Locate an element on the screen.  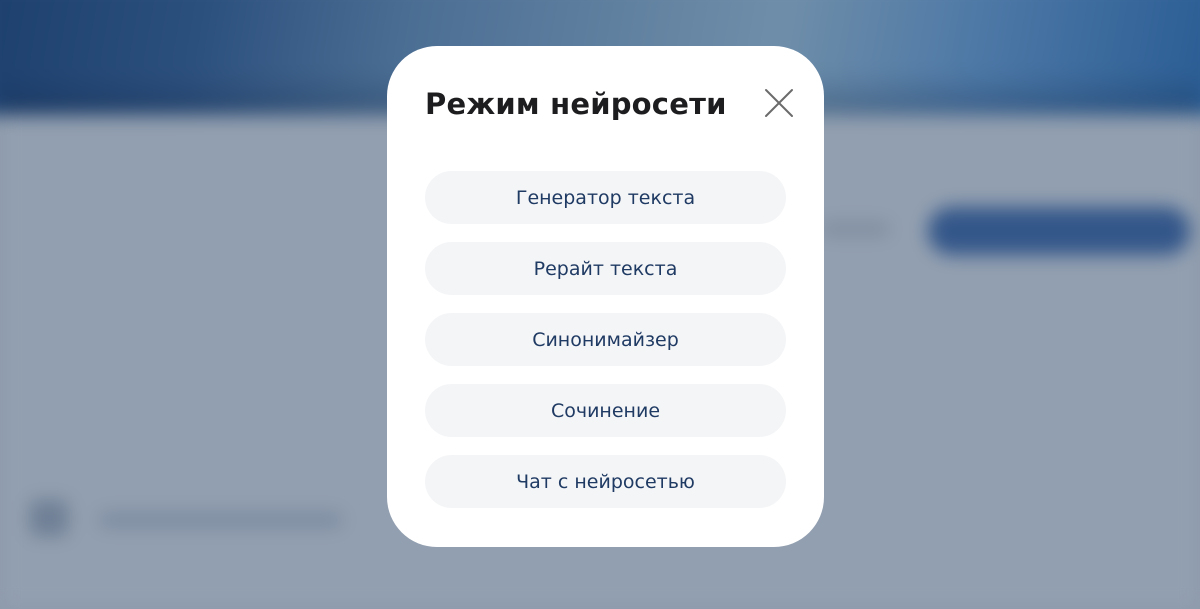
option-synonymizer: Синонимайзер is located at coordinates (605, 339).